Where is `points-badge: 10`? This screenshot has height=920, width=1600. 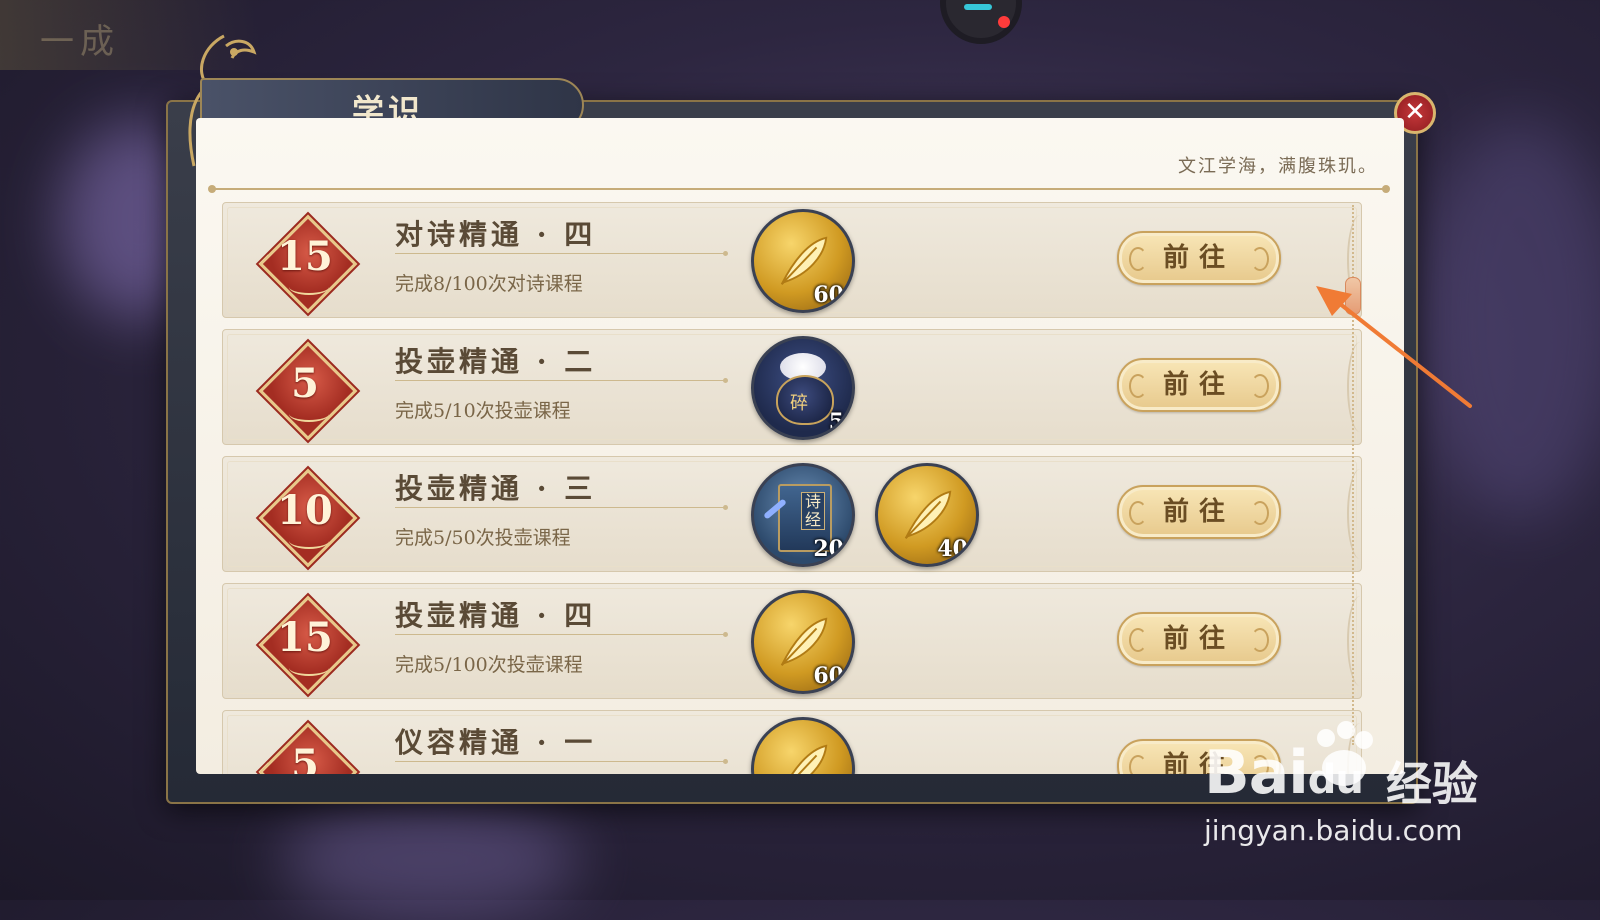 points-badge: 10 is located at coordinates (305, 515).